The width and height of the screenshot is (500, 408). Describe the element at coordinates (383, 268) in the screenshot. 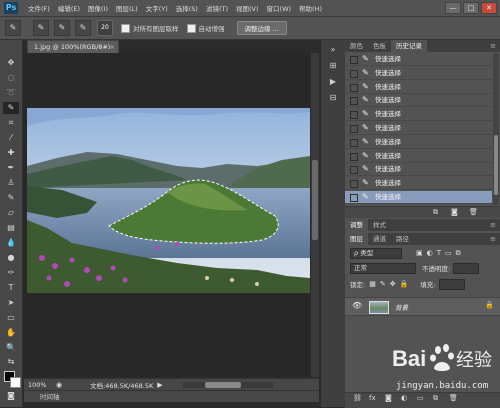

I see `blend-mode-select: 正常` at that location.